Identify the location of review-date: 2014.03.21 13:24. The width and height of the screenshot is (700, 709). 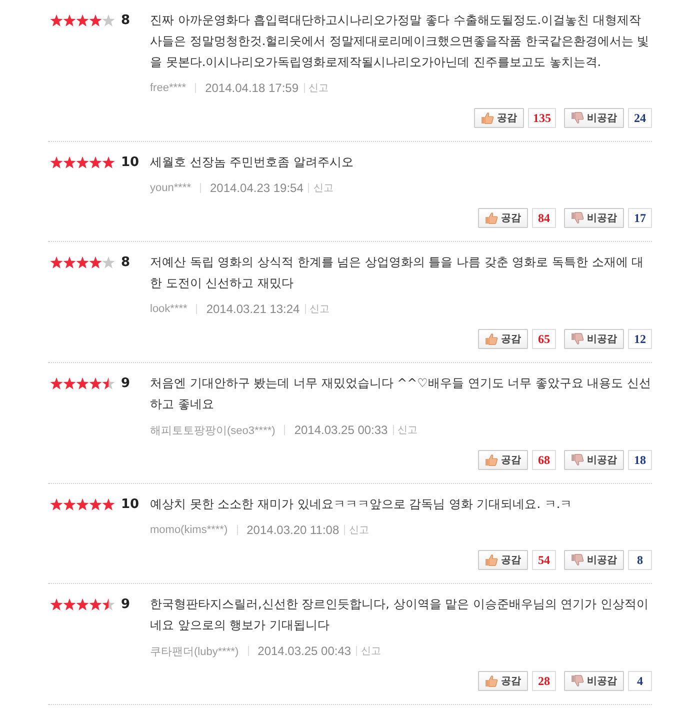
(253, 309).